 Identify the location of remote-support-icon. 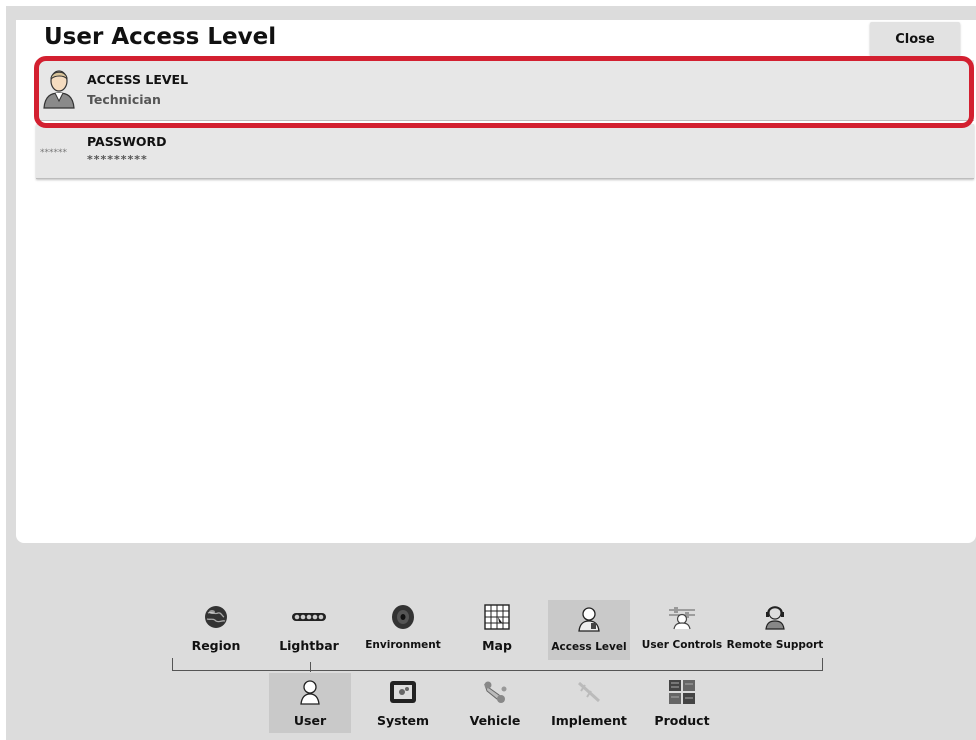
(775, 617).